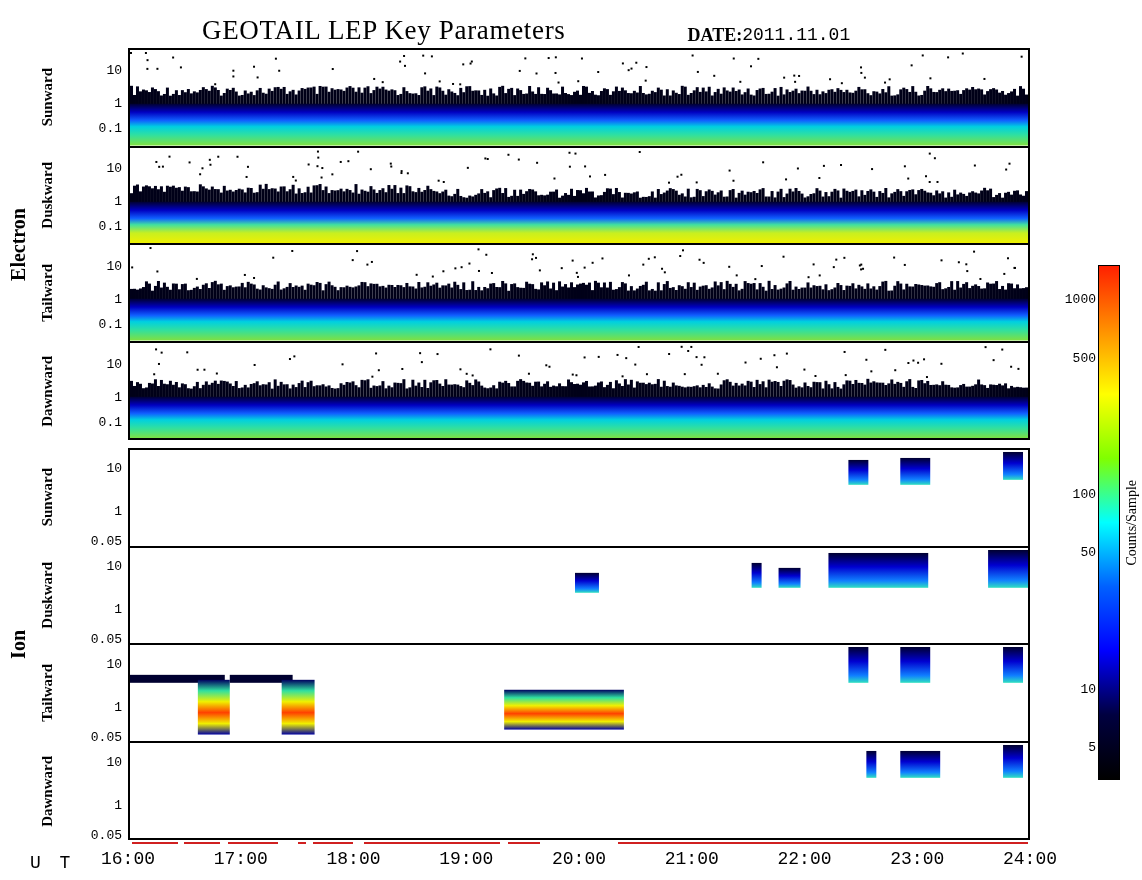  Describe the element at coordinates (796, 35) in the screenshot. I see `date-value: 2011.11.01` at that location.